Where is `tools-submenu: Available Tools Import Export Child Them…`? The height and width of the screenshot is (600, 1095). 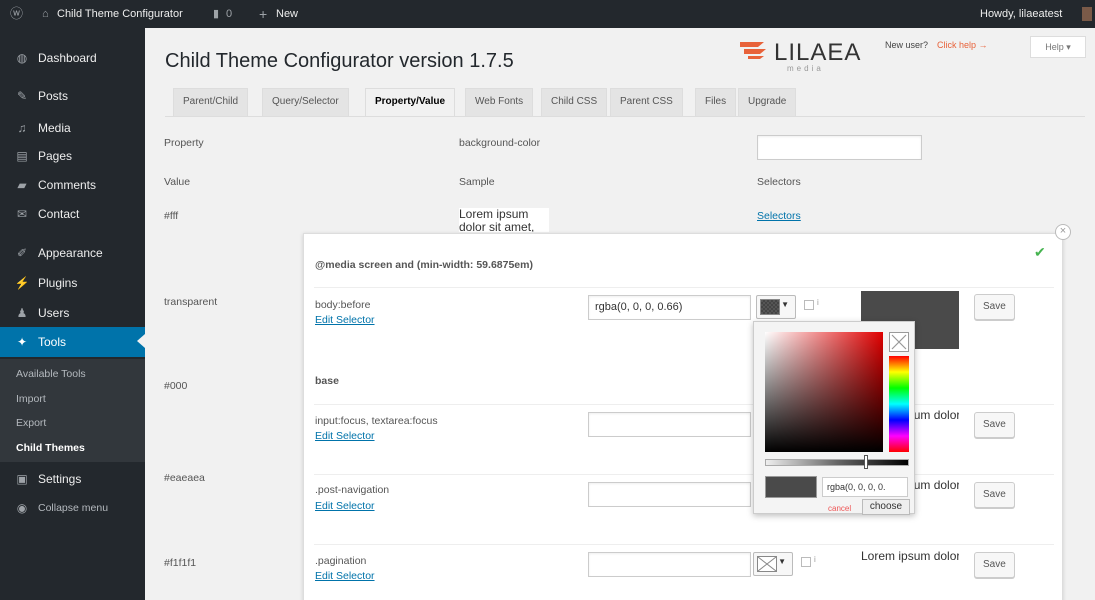
tools-submenu: Available Tools Import Export Child Them… is located at coordinates (72, 410).